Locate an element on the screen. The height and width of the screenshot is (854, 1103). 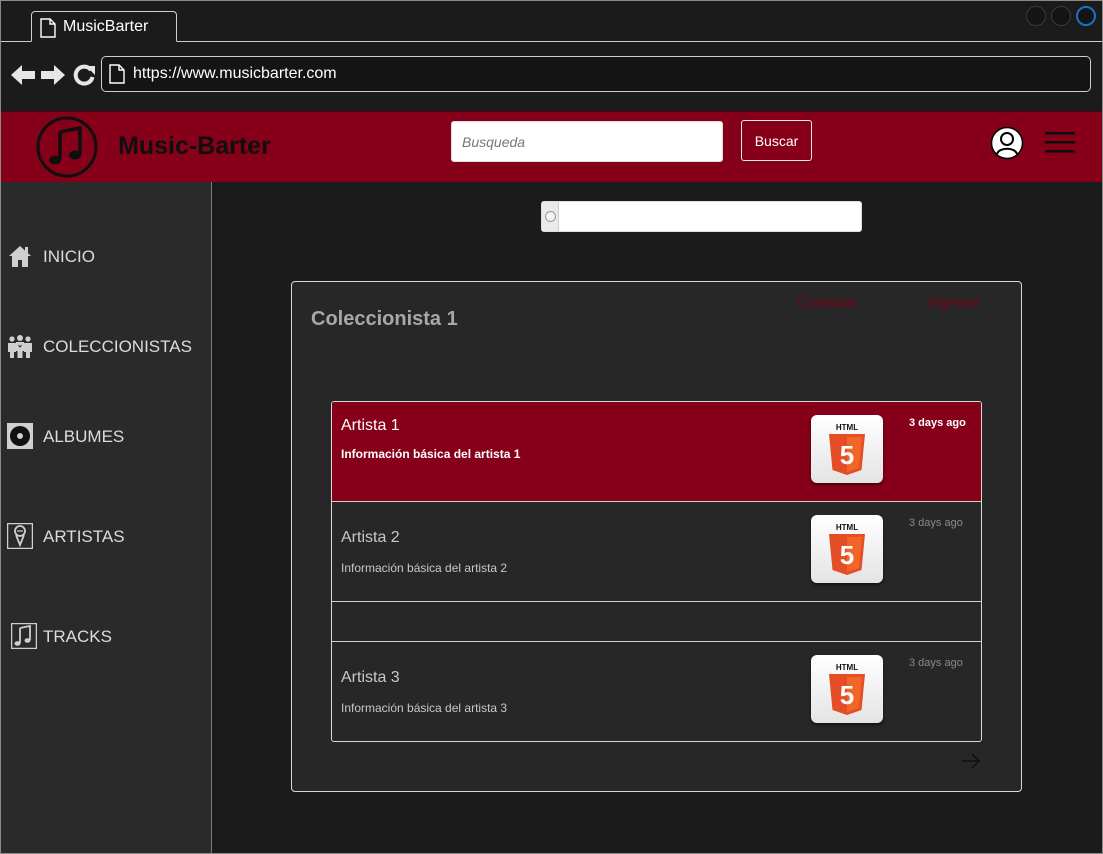
card-title: Coleccionista 1 is located at coordinates (384, 319).